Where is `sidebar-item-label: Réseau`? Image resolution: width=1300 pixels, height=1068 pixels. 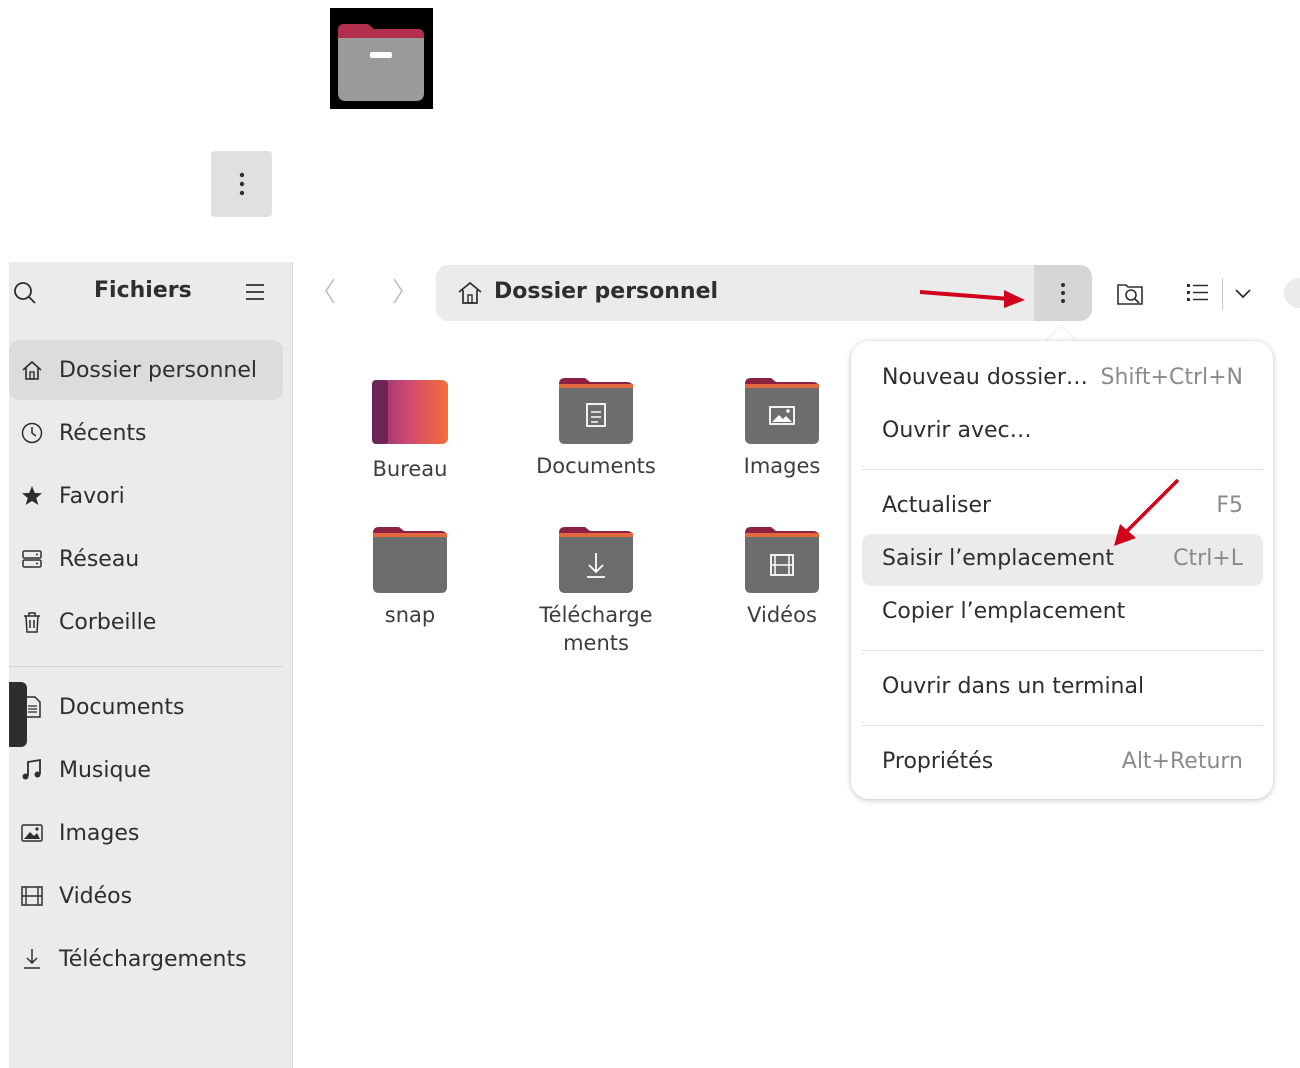
sidebar-item-label: Réseau is located at coordinates (99, 559).